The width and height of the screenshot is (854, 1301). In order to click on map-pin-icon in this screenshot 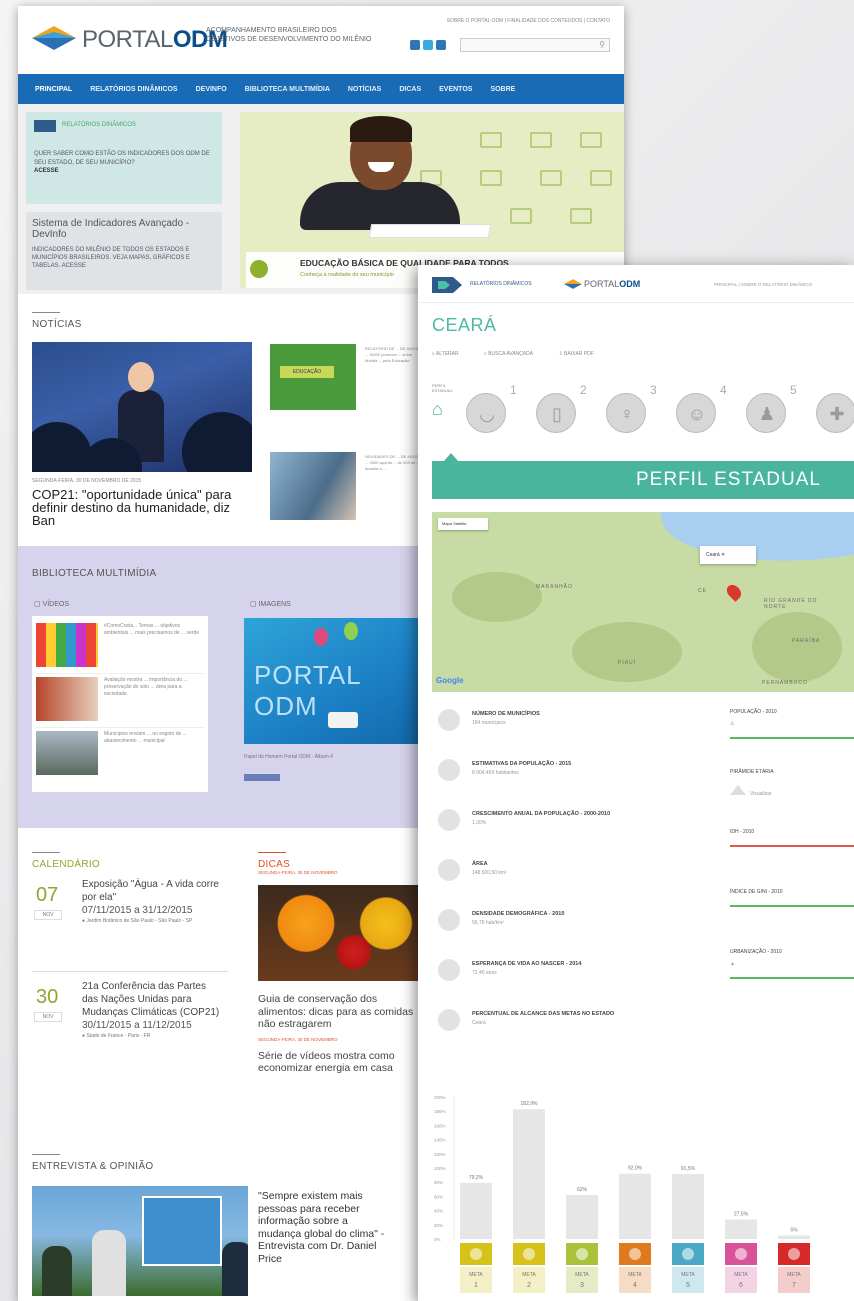, I will do `click(734, 592)`.